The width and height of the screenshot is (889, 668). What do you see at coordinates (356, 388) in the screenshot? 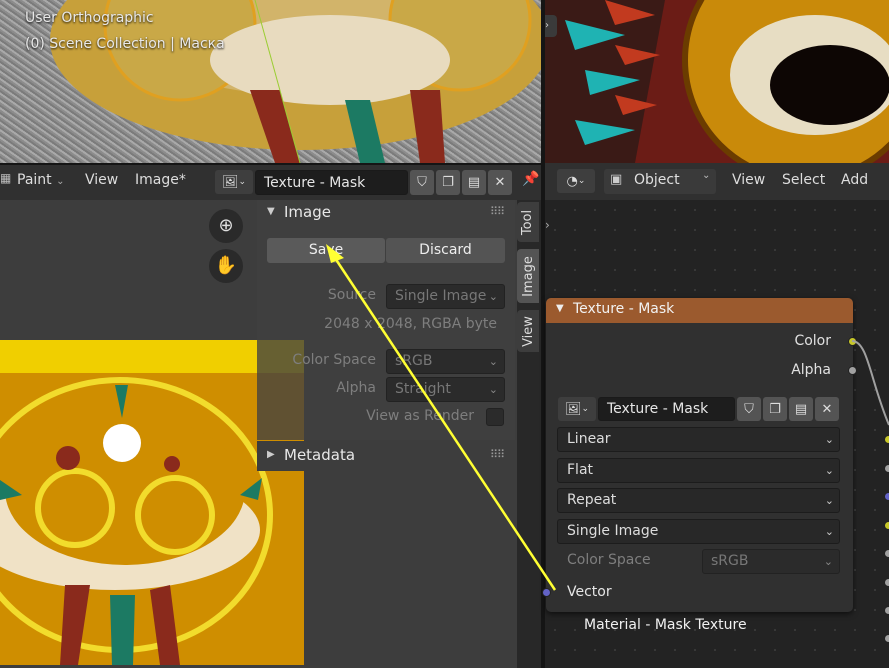
I see `alpha-label: Alpha` at bounding box center [356, 388].